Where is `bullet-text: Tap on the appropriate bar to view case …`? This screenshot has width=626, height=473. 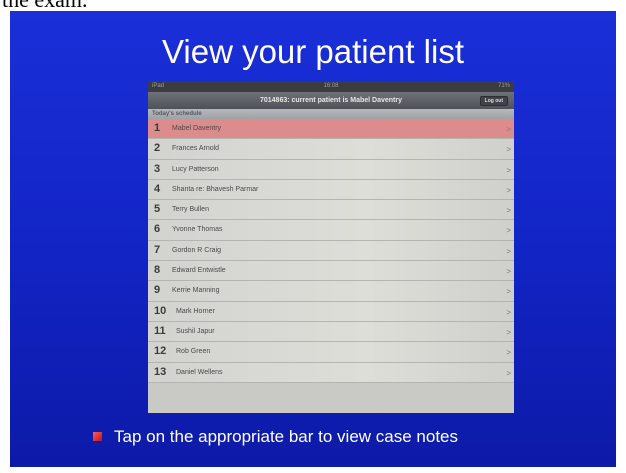
bullet-text: Tap on the appropriate bar to view case … is located at coordinates (286, 436).